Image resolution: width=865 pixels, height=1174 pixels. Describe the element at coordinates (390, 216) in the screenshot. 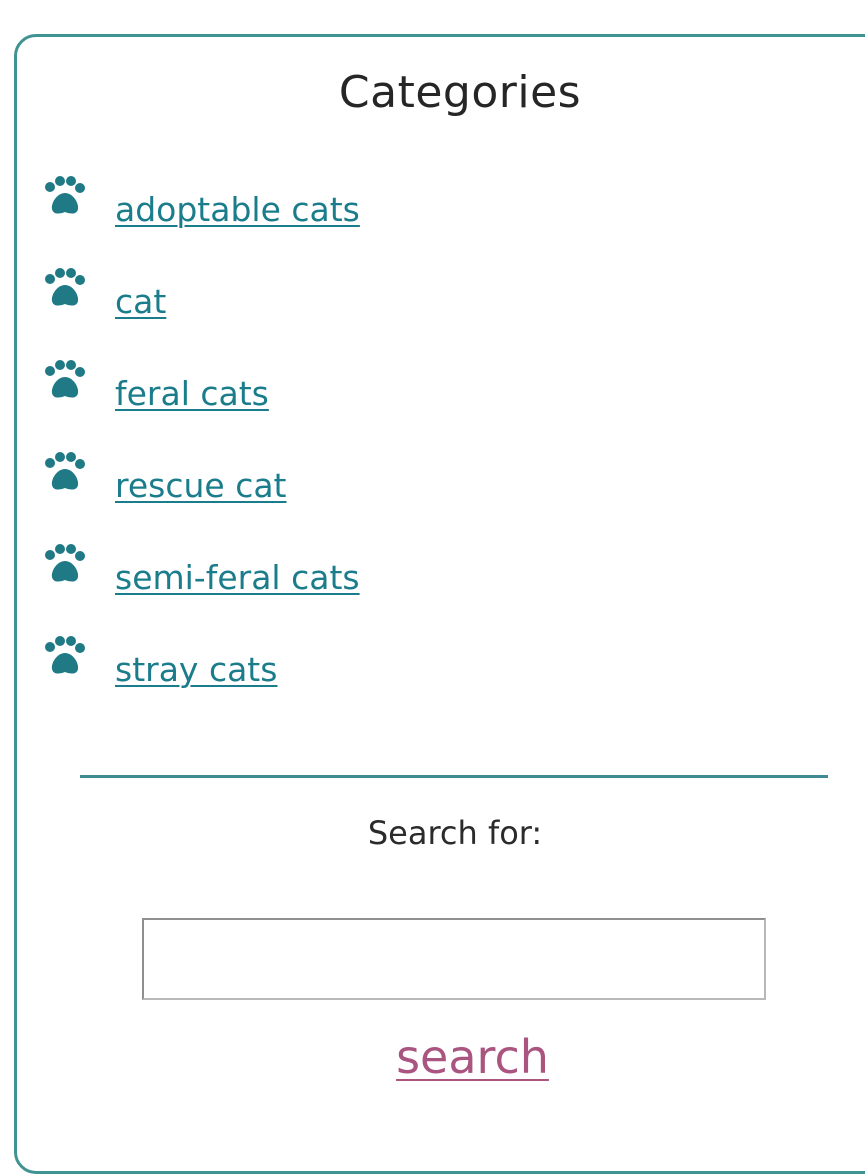

I see `category-item-adoptable-cats: adoptable cats` at that location.